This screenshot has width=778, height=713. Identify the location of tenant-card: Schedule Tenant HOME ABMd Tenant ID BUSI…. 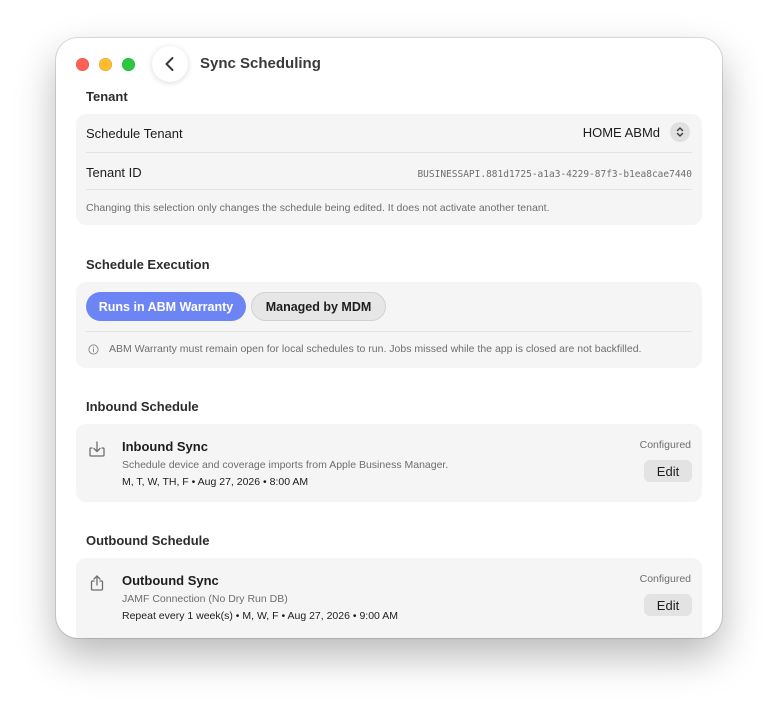
(389, 169).